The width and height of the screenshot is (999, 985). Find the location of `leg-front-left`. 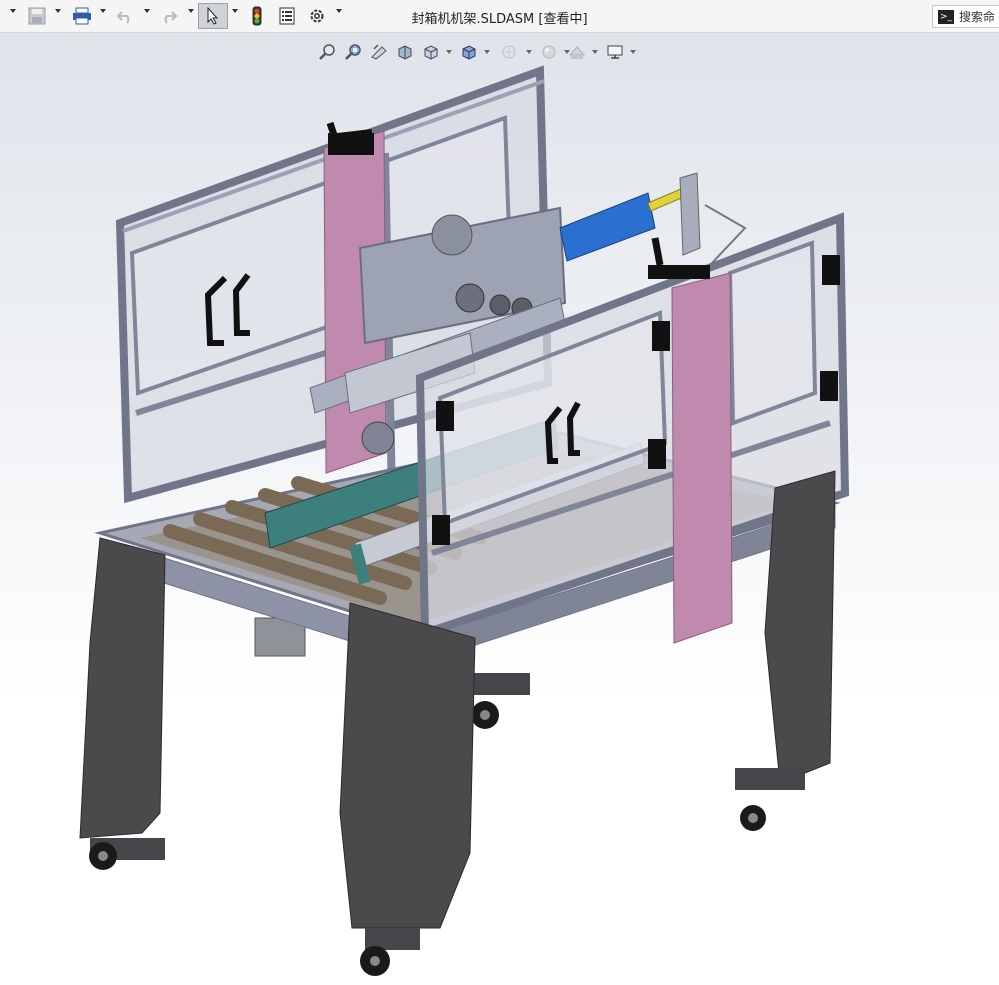

leg-front-left is located at coordinates (122, 703).